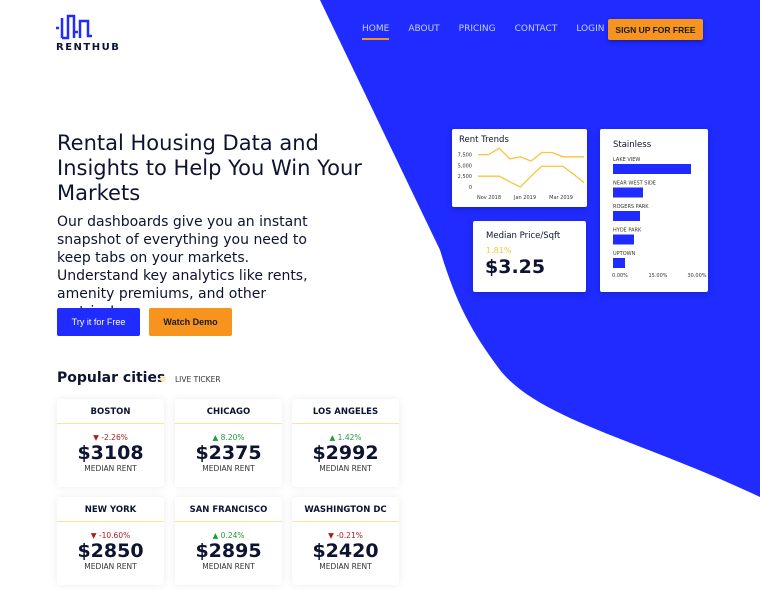 The width and height of the screenshot is (760, 600). I want to click on median-price-panel: Median Price/Sqft 1.81% $3.25, so click(529, 256).